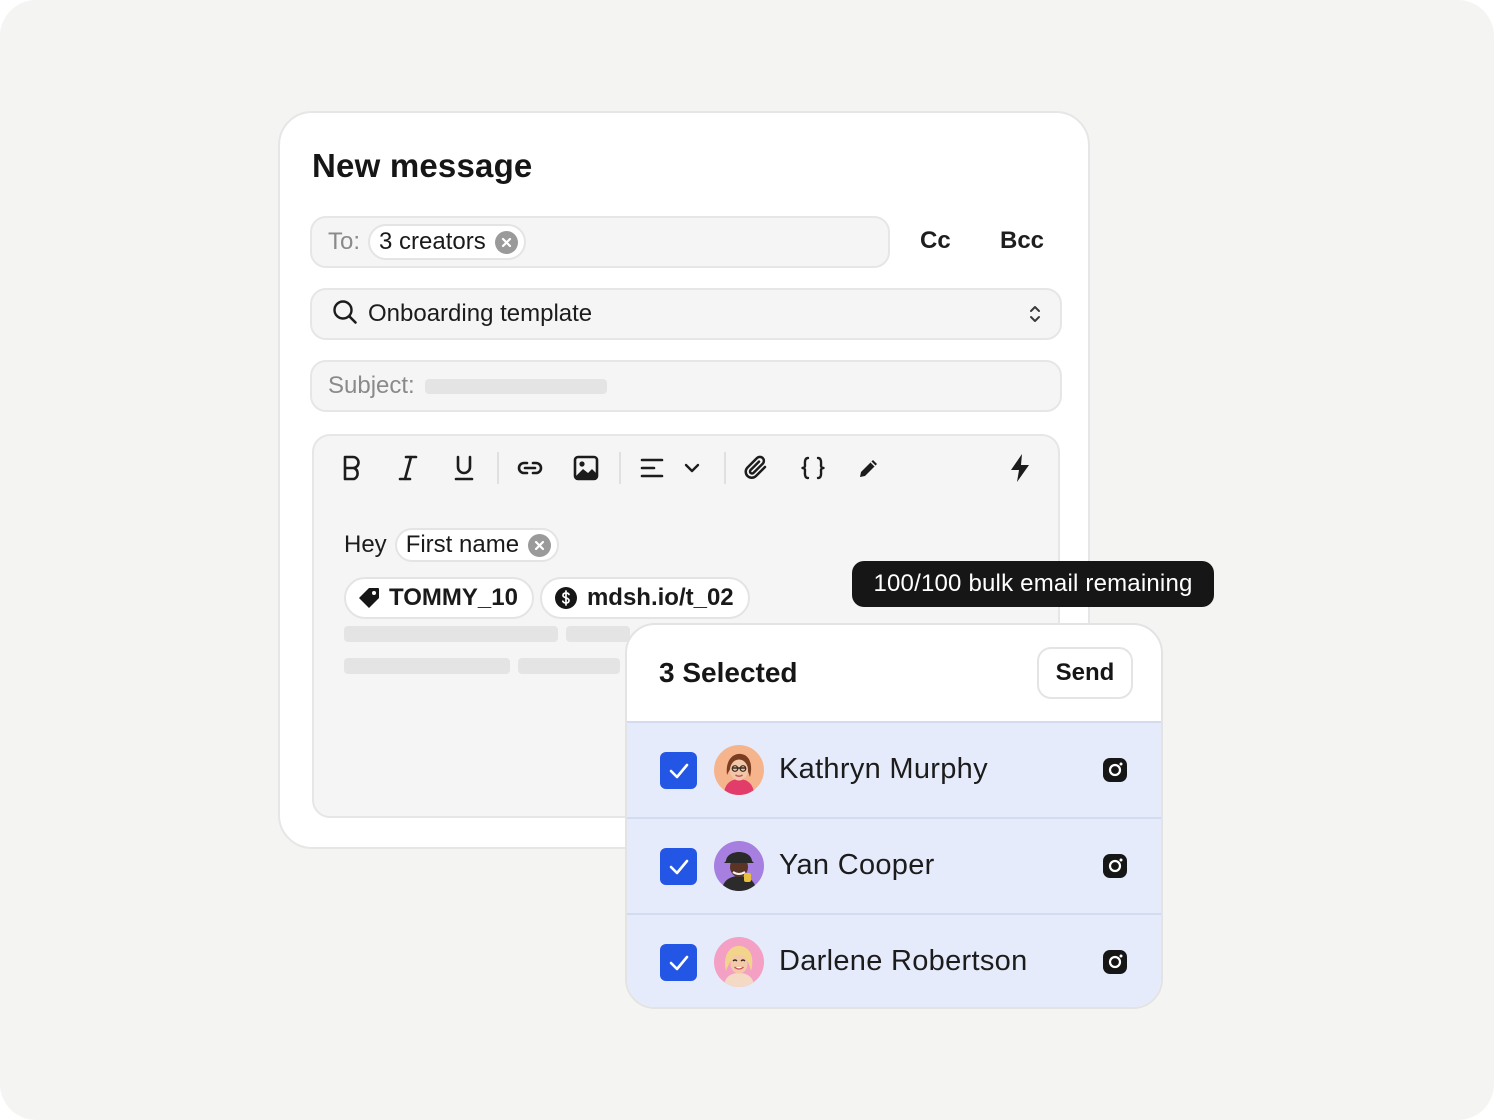  I want to click on promo-code-label: TOMMY_10, so click(453, 597).